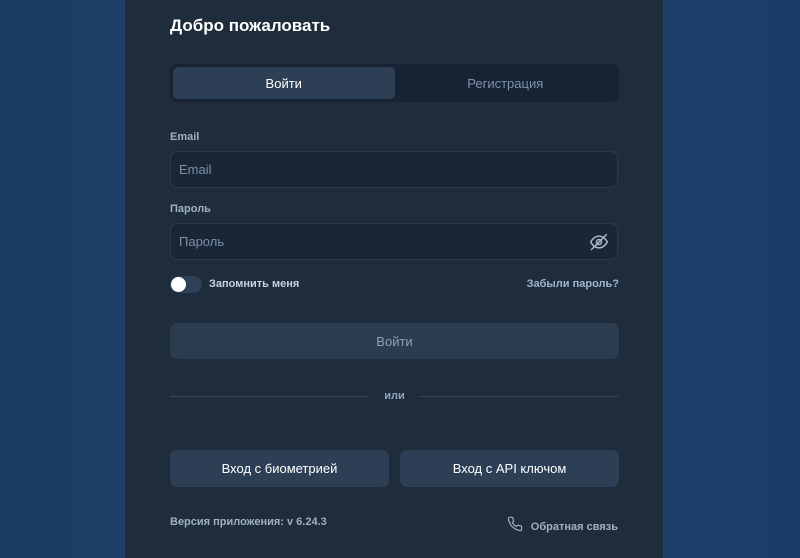 The height and width of the screenshot is (558, 800). I want to click on remember-toggle, so click(186, 284).